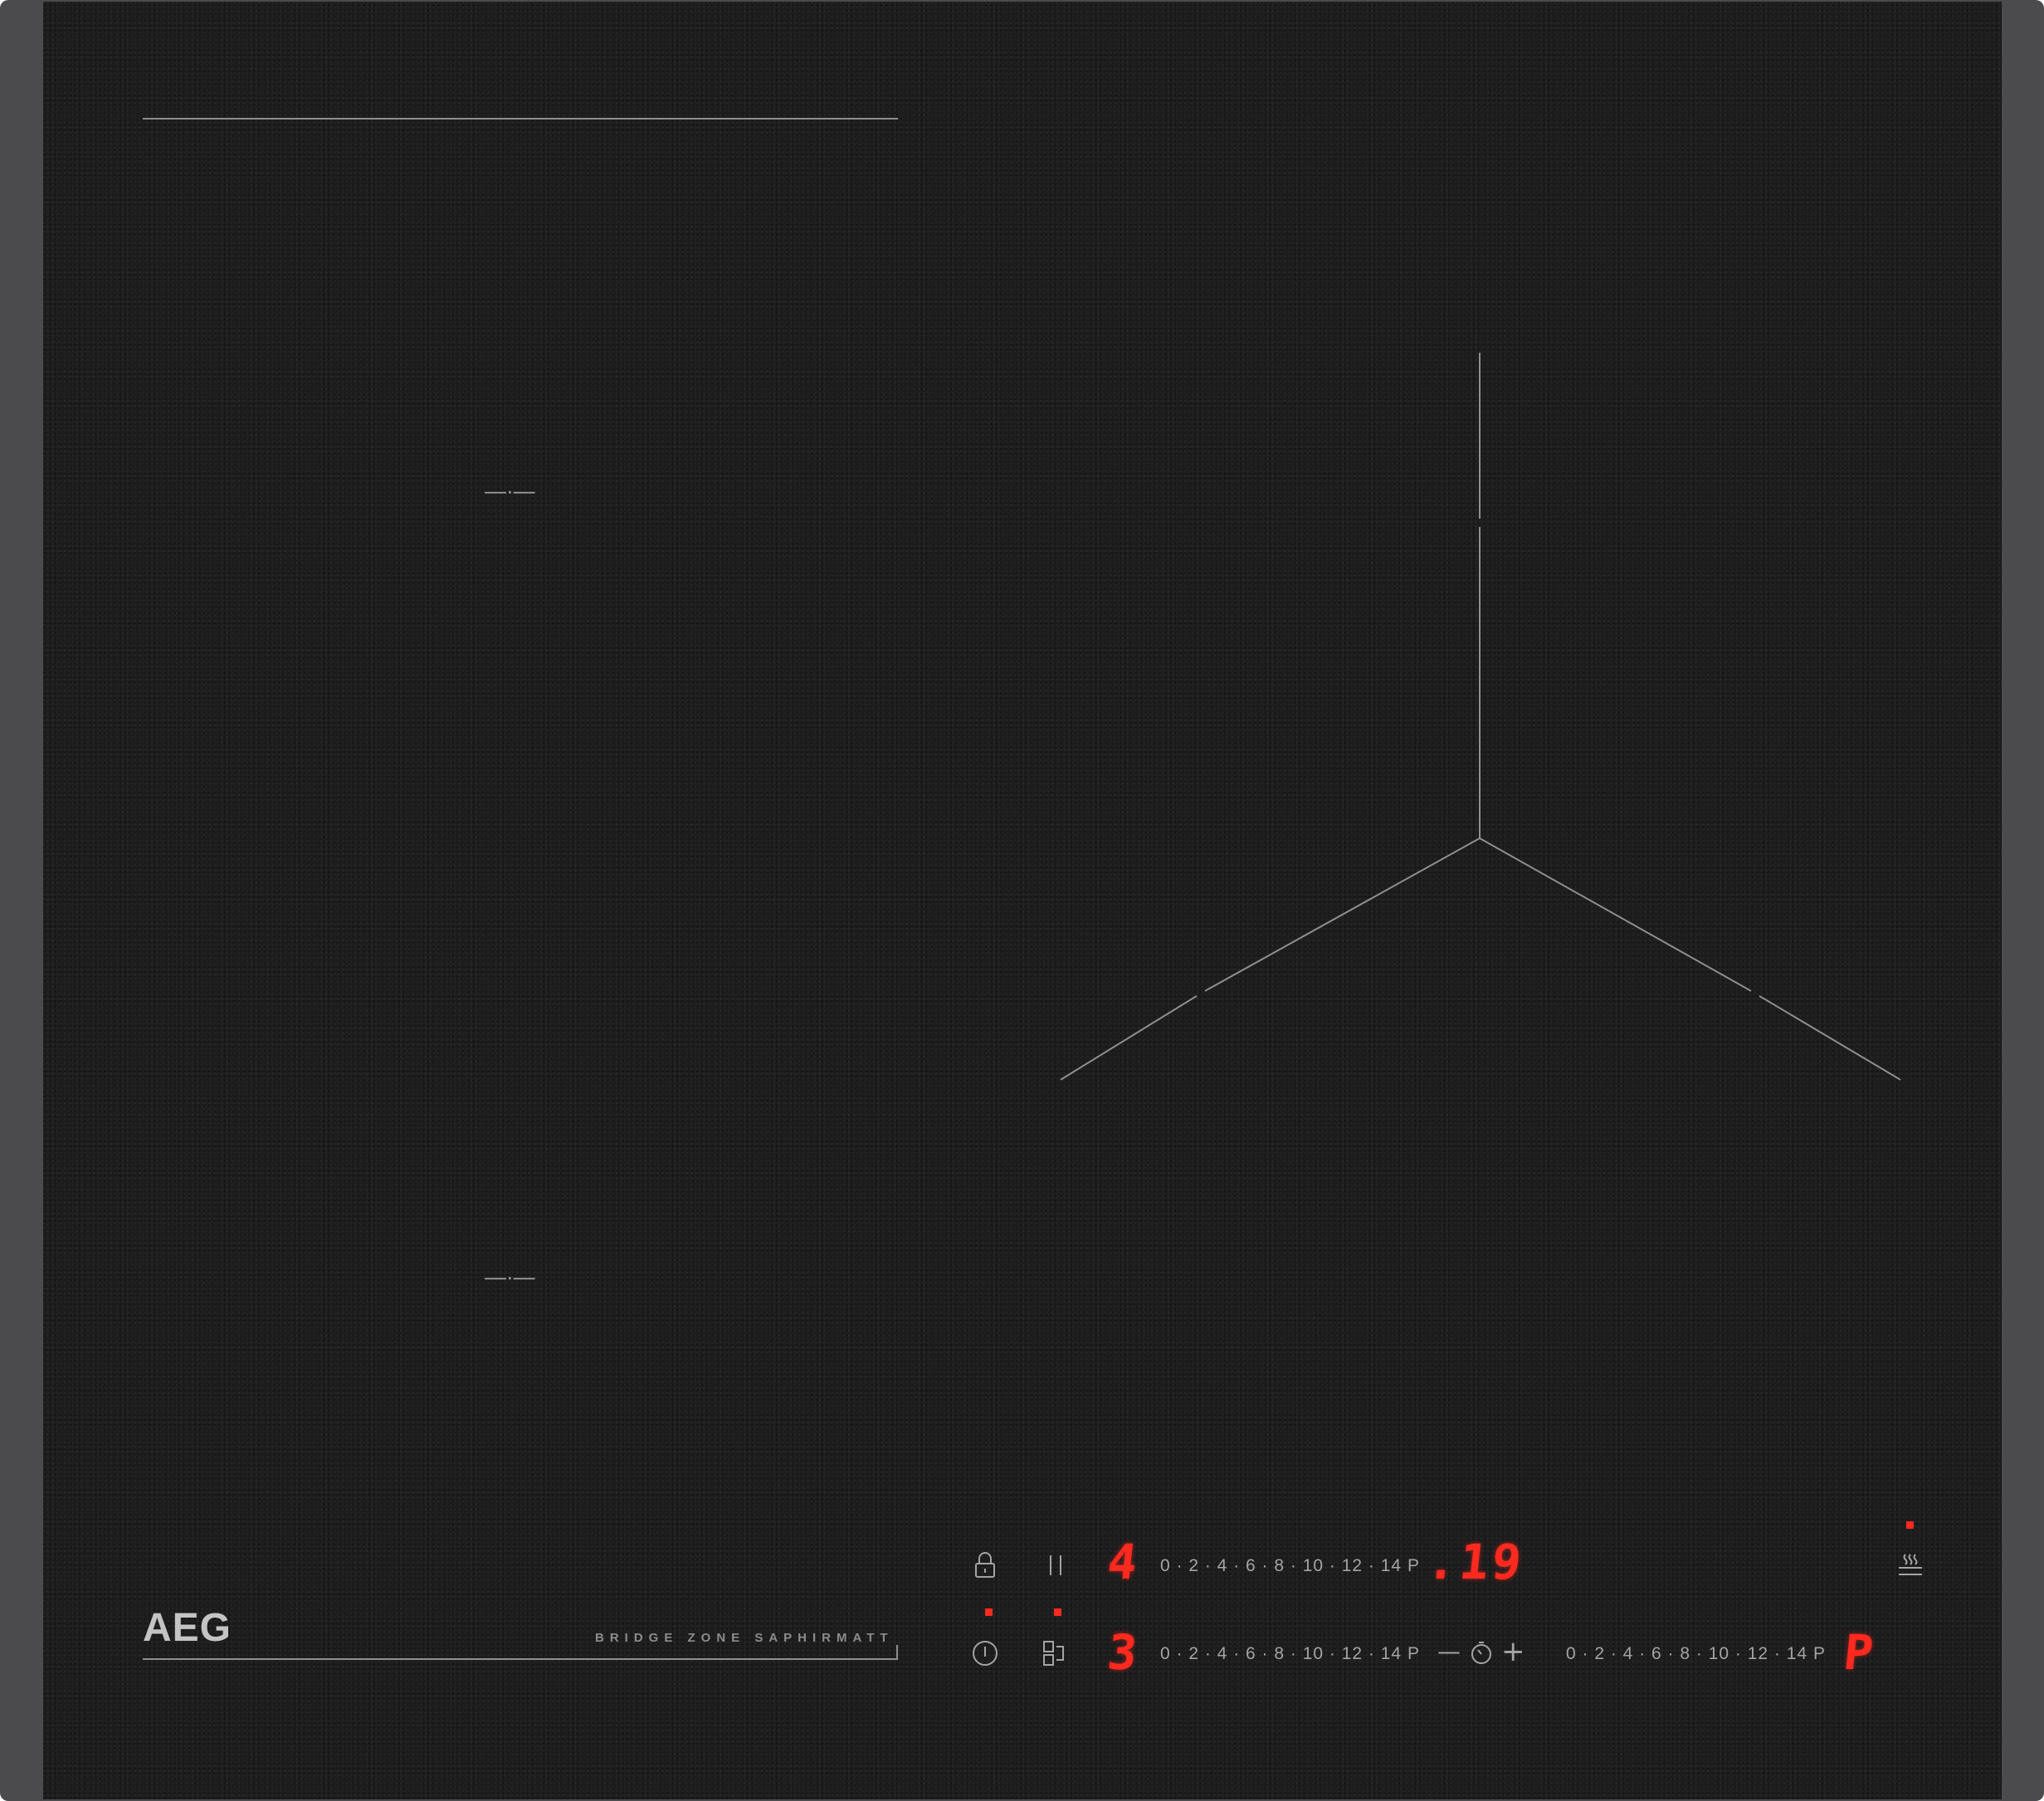  Describe the element at coordinates (1513, 1651) in the screenshot. I see `timer-plus-button: +` at that location.